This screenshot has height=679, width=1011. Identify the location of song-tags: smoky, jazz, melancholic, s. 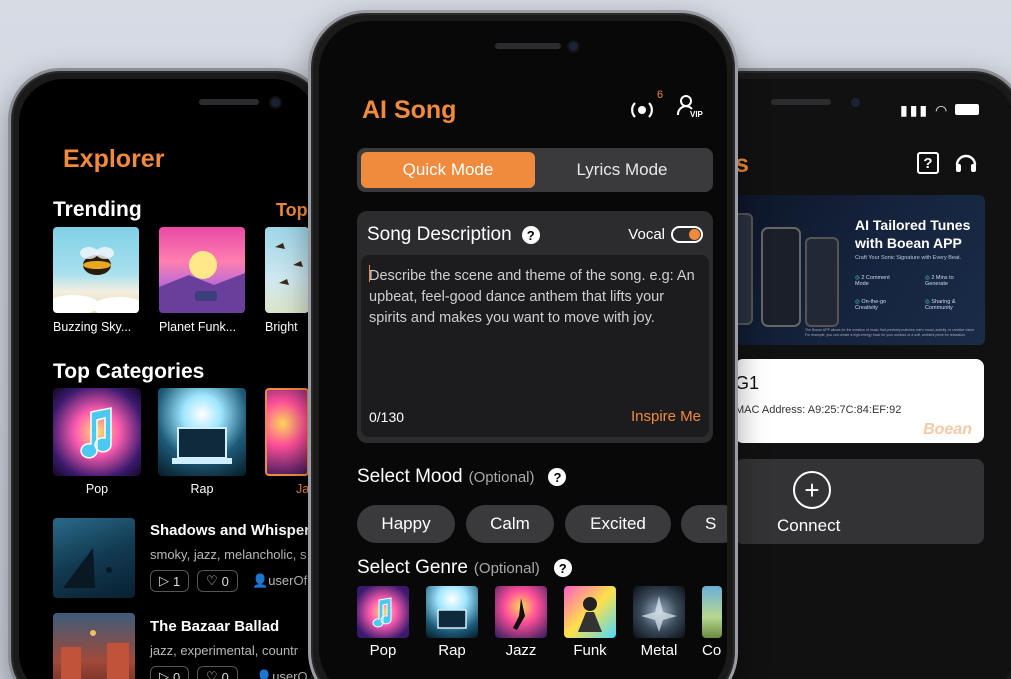
(228, 554).